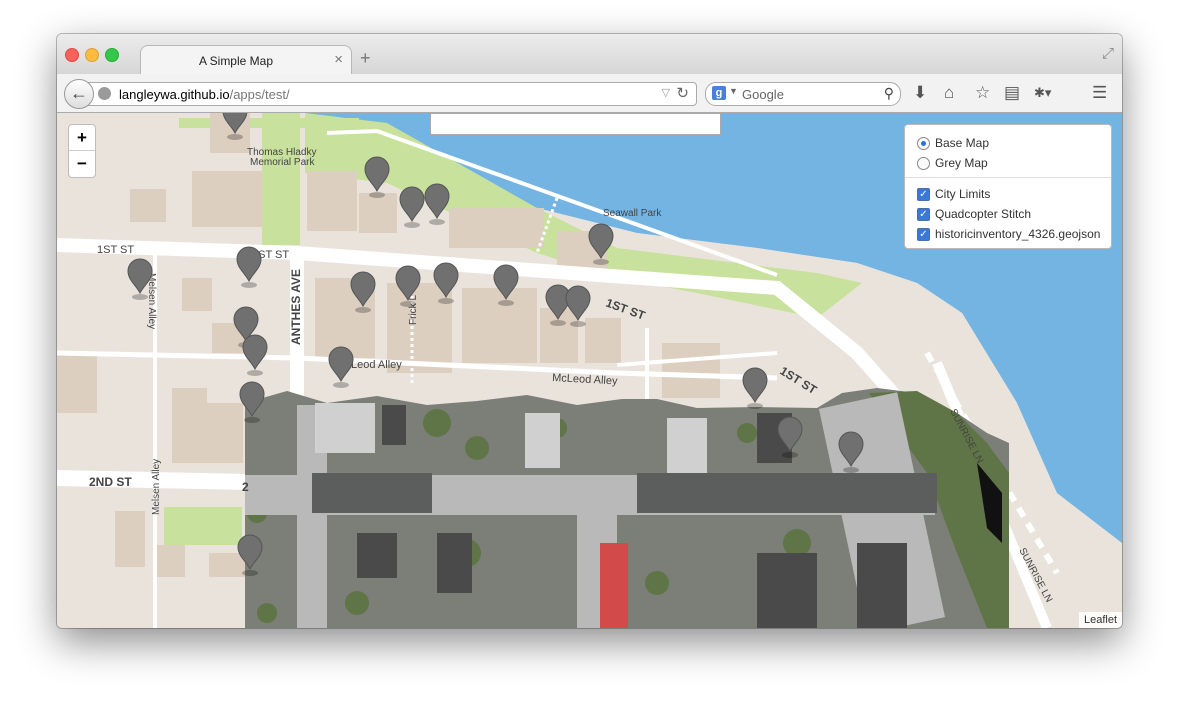 Image resolution: width=1179 pixels, height=707 pixels. I want to click on layer-label: historicinventory_4326.geojson, so click(1018, 234).